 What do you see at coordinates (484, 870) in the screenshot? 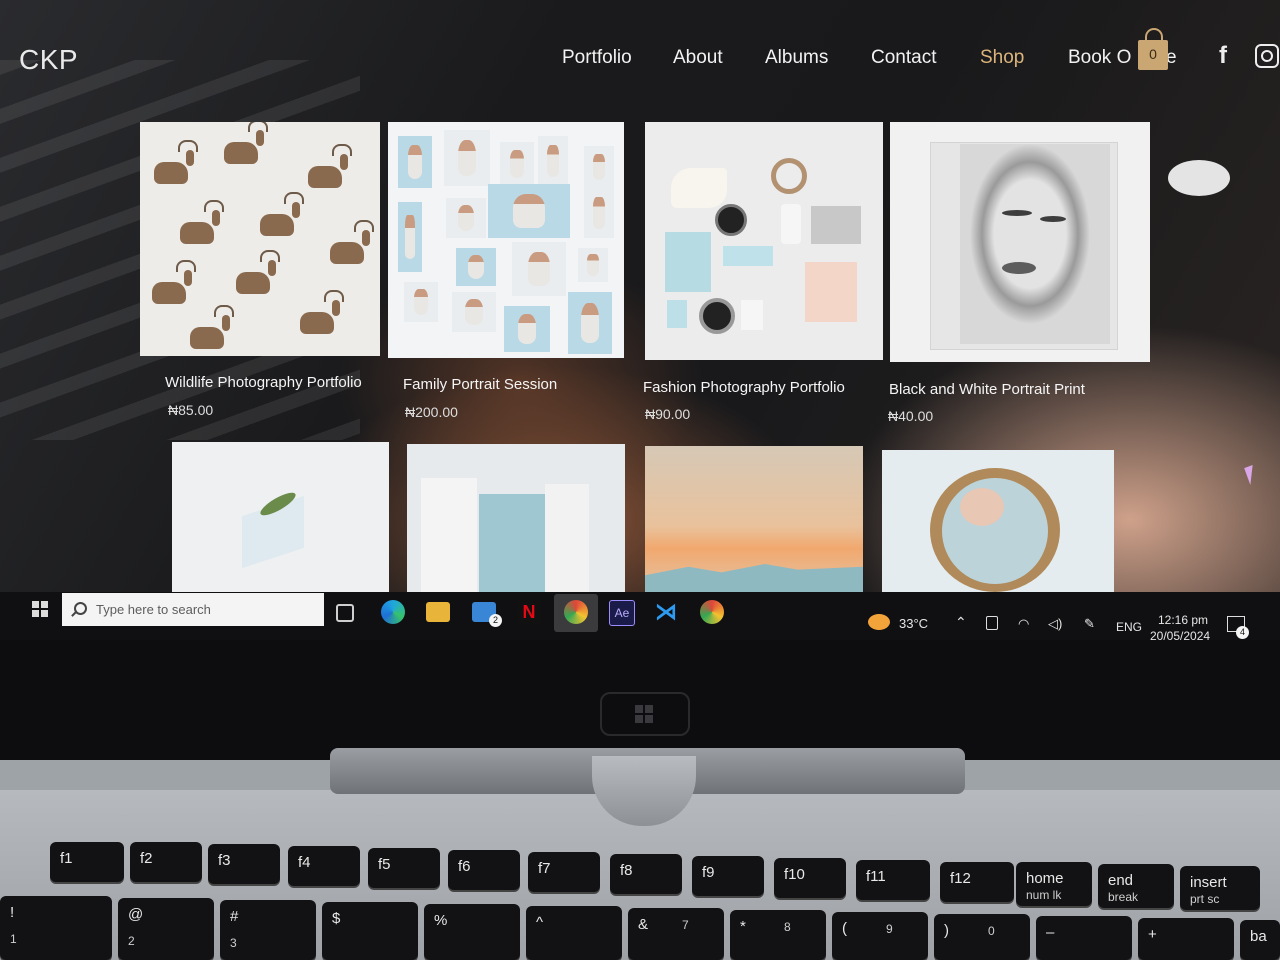
I see `key-f6: f6` at bounding box center [484, 870].